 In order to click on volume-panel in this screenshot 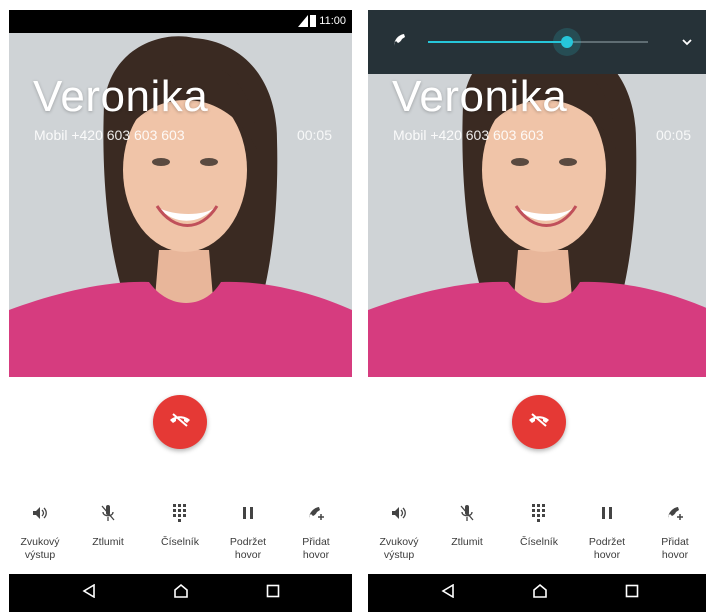, I will do `click(537, 42)`.